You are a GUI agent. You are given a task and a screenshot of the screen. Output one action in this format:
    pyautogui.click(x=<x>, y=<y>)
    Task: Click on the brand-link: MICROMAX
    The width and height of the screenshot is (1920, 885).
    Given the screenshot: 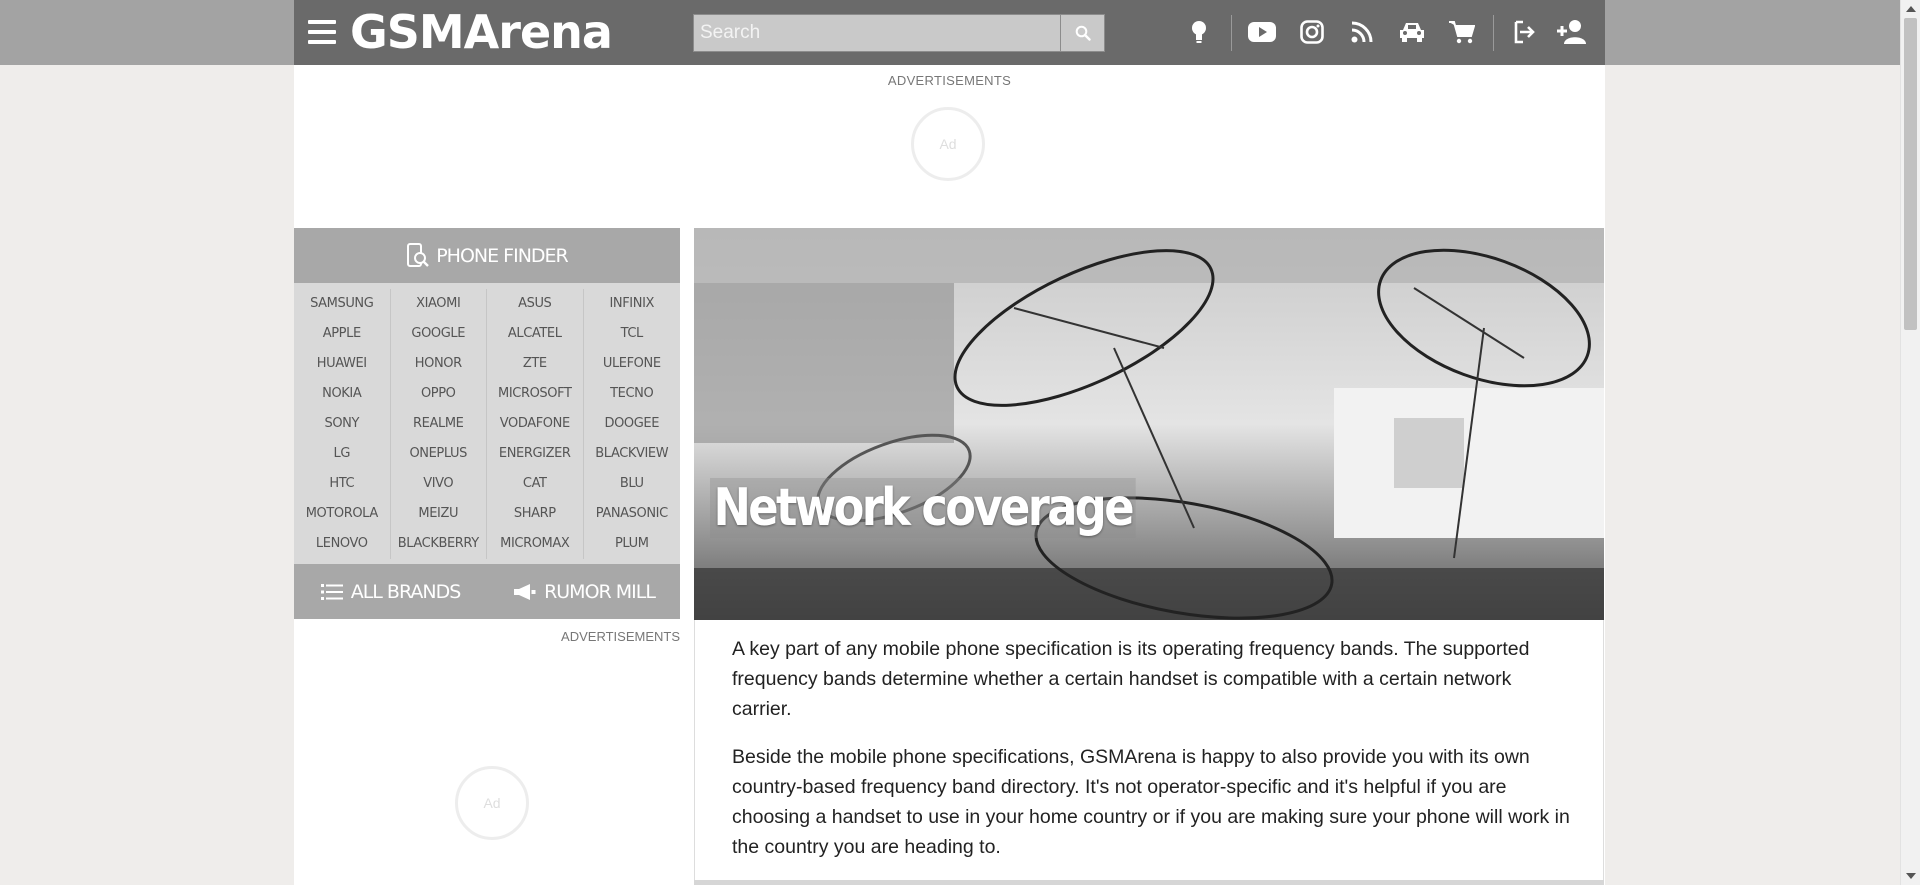 What is the action you would take?
    pyautogui.click(x=535, y=544)
    